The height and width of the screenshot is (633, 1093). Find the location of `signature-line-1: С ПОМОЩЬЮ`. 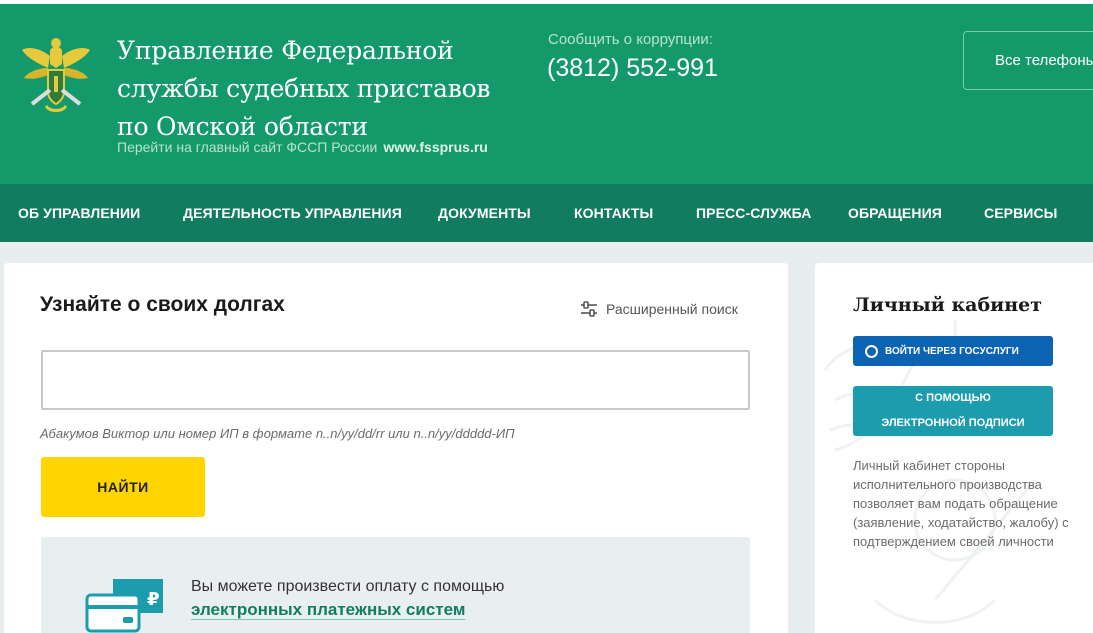

signature-line-1: С ПОМОЩЬЮ is located at coordinates (953, 398).